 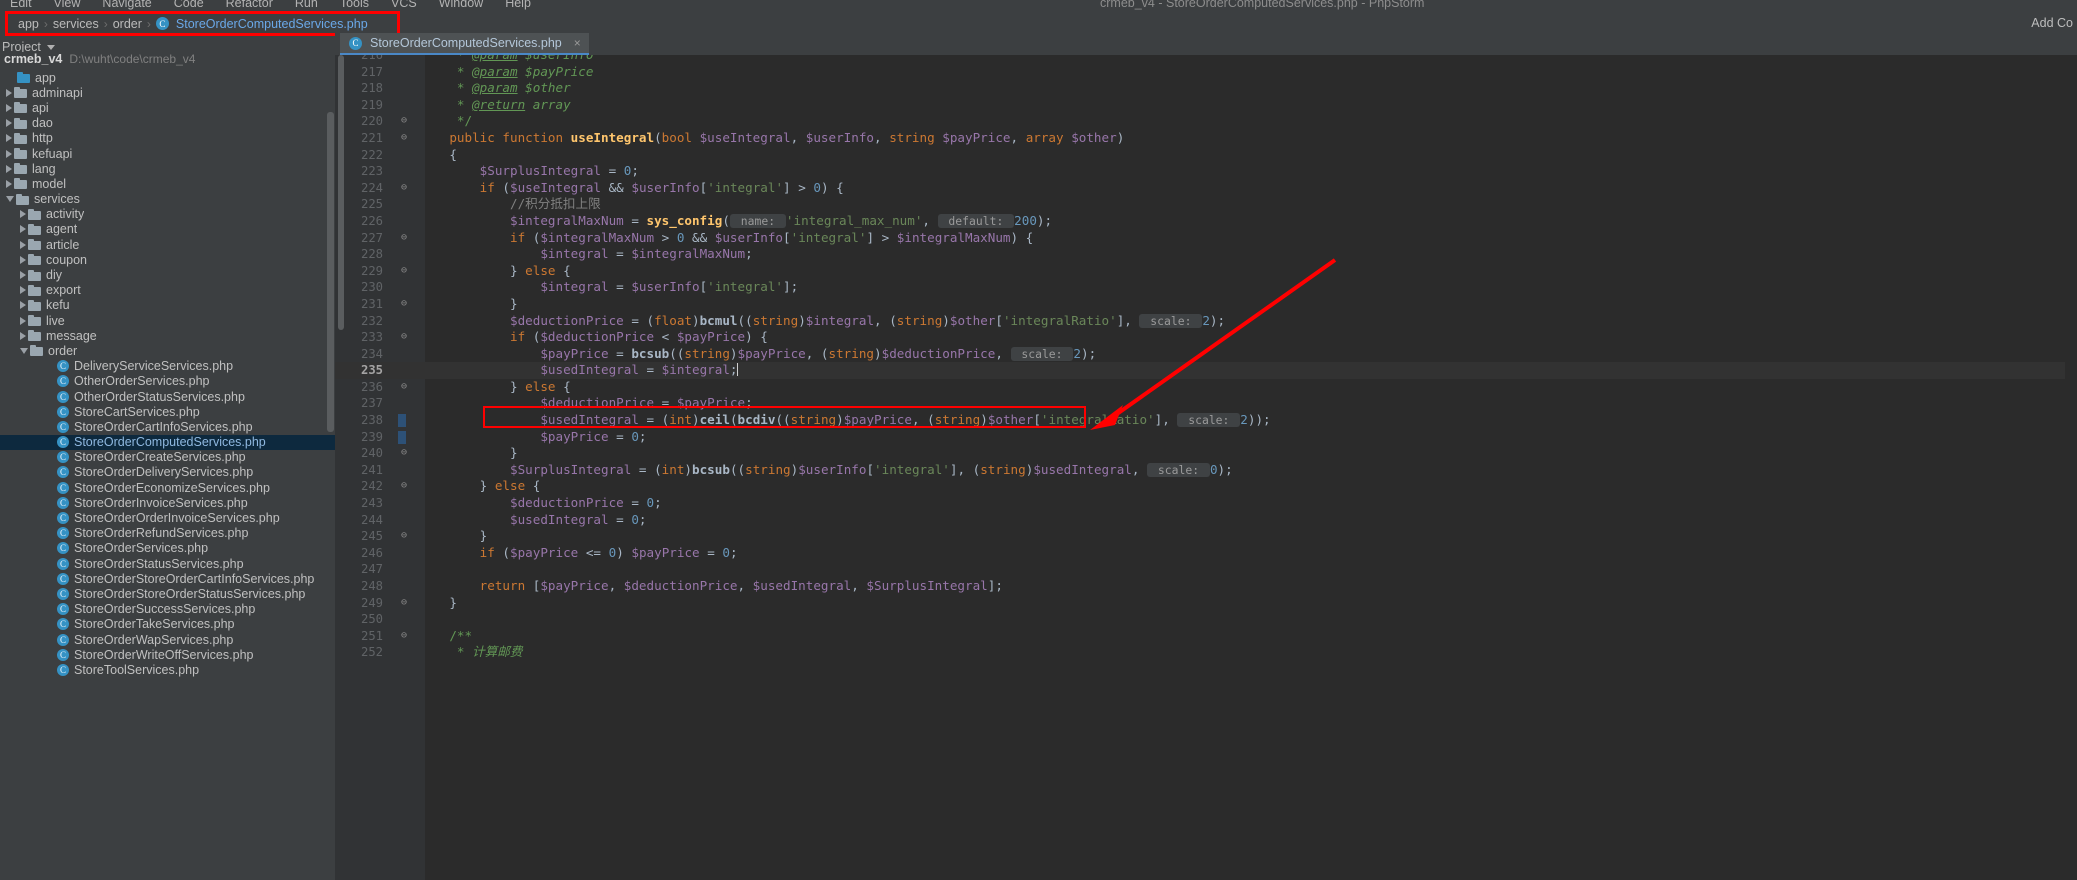 What do you see at coordinates (167, 593) in the screenshot?
I see `tree-file-item: C StoreOrderStoreOrderStatusServices.php` at bounding box center [167, 593].